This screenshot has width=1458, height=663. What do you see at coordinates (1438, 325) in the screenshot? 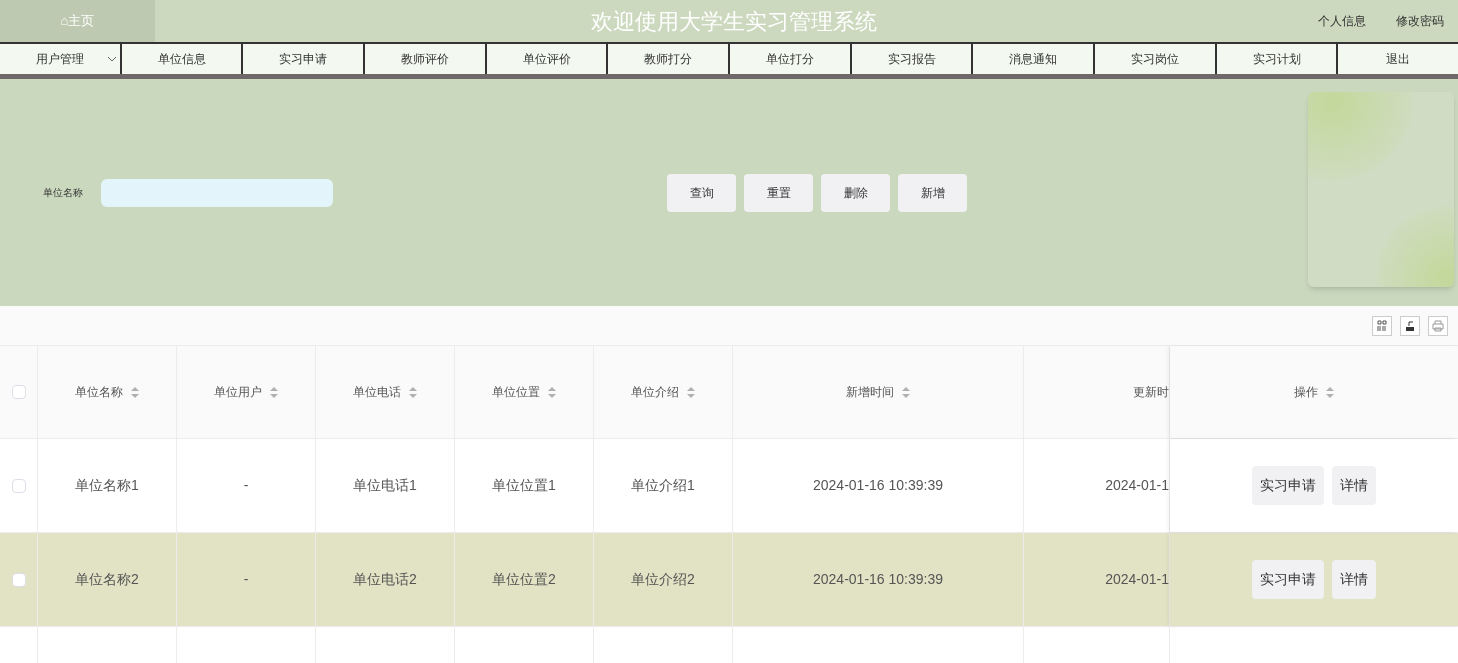
I see `print-icon` at bounding box center [1438, 325].